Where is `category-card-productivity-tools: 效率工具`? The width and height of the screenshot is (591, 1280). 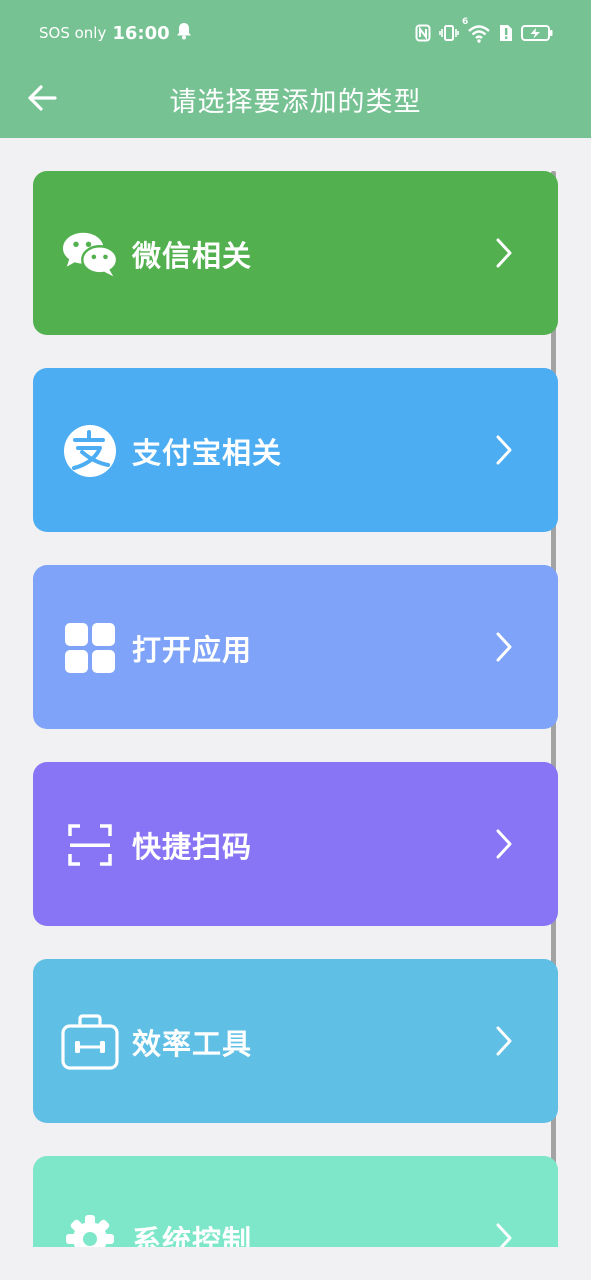
category-card-productivity-tools: 效率工具 is located at coordinates (295, 1041).